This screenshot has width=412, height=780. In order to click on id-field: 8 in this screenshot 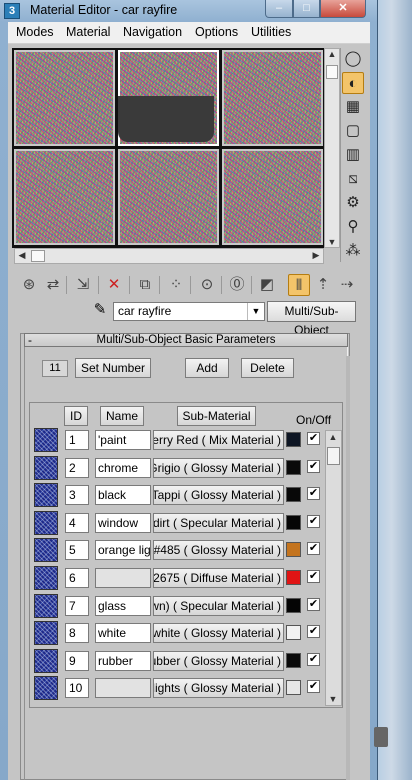, I will do `click(77, 633)`.